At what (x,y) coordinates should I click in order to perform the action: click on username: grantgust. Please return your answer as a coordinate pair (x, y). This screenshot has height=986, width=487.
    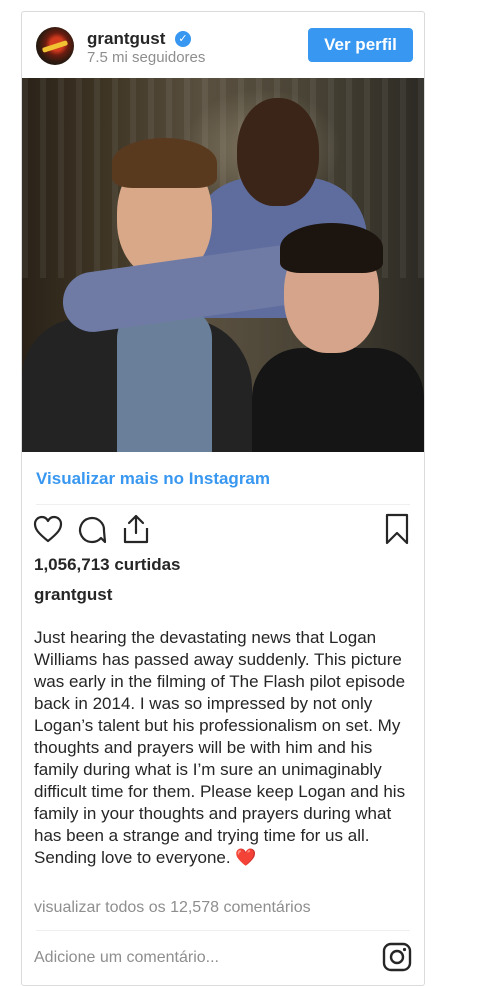
    Looking at the image, I should click on (126, 39).